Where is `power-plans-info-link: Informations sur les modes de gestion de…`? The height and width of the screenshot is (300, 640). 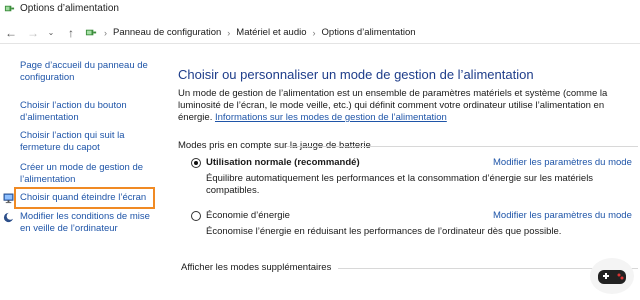
power-plans-info-link: Informations sur les modes de gestion de… is located at coordinates (331, 117).